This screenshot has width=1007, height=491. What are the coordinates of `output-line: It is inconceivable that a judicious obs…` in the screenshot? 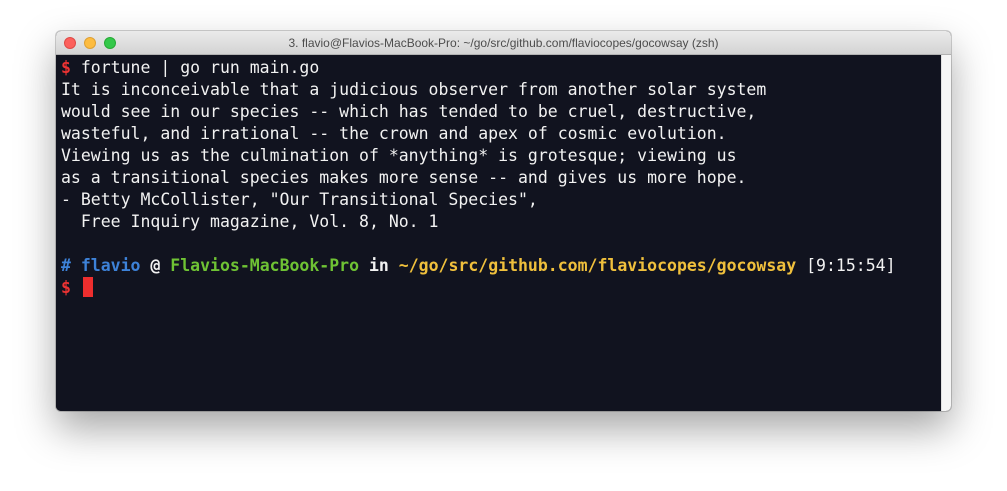 It's located at (414, 89).